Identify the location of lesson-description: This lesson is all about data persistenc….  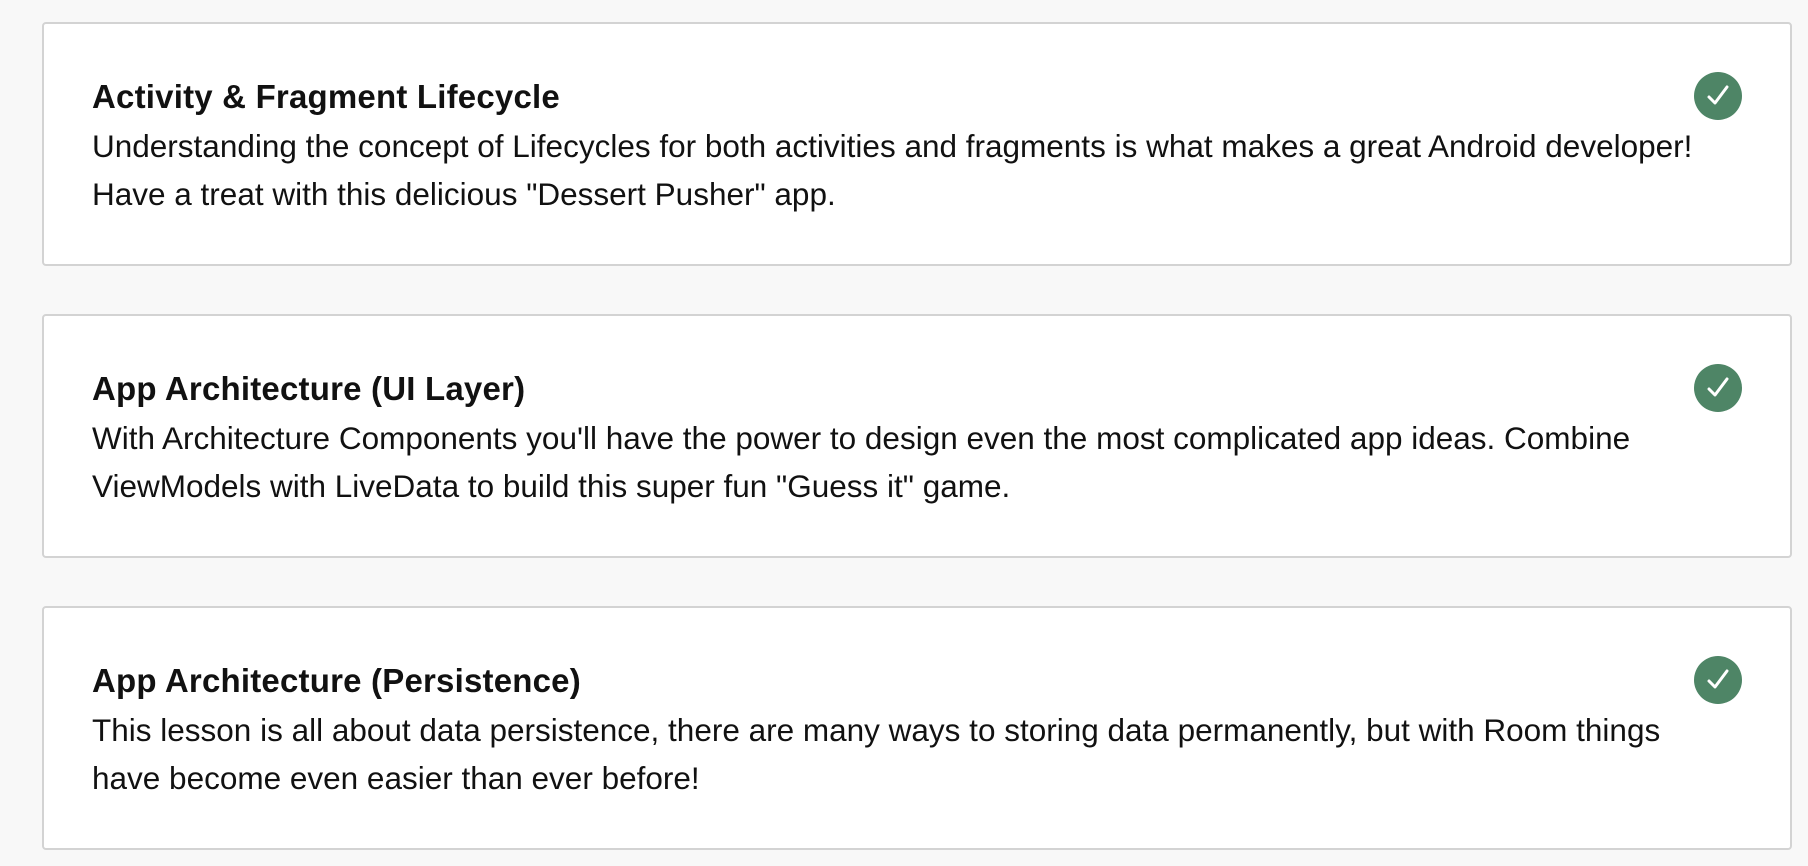
(876, 754).